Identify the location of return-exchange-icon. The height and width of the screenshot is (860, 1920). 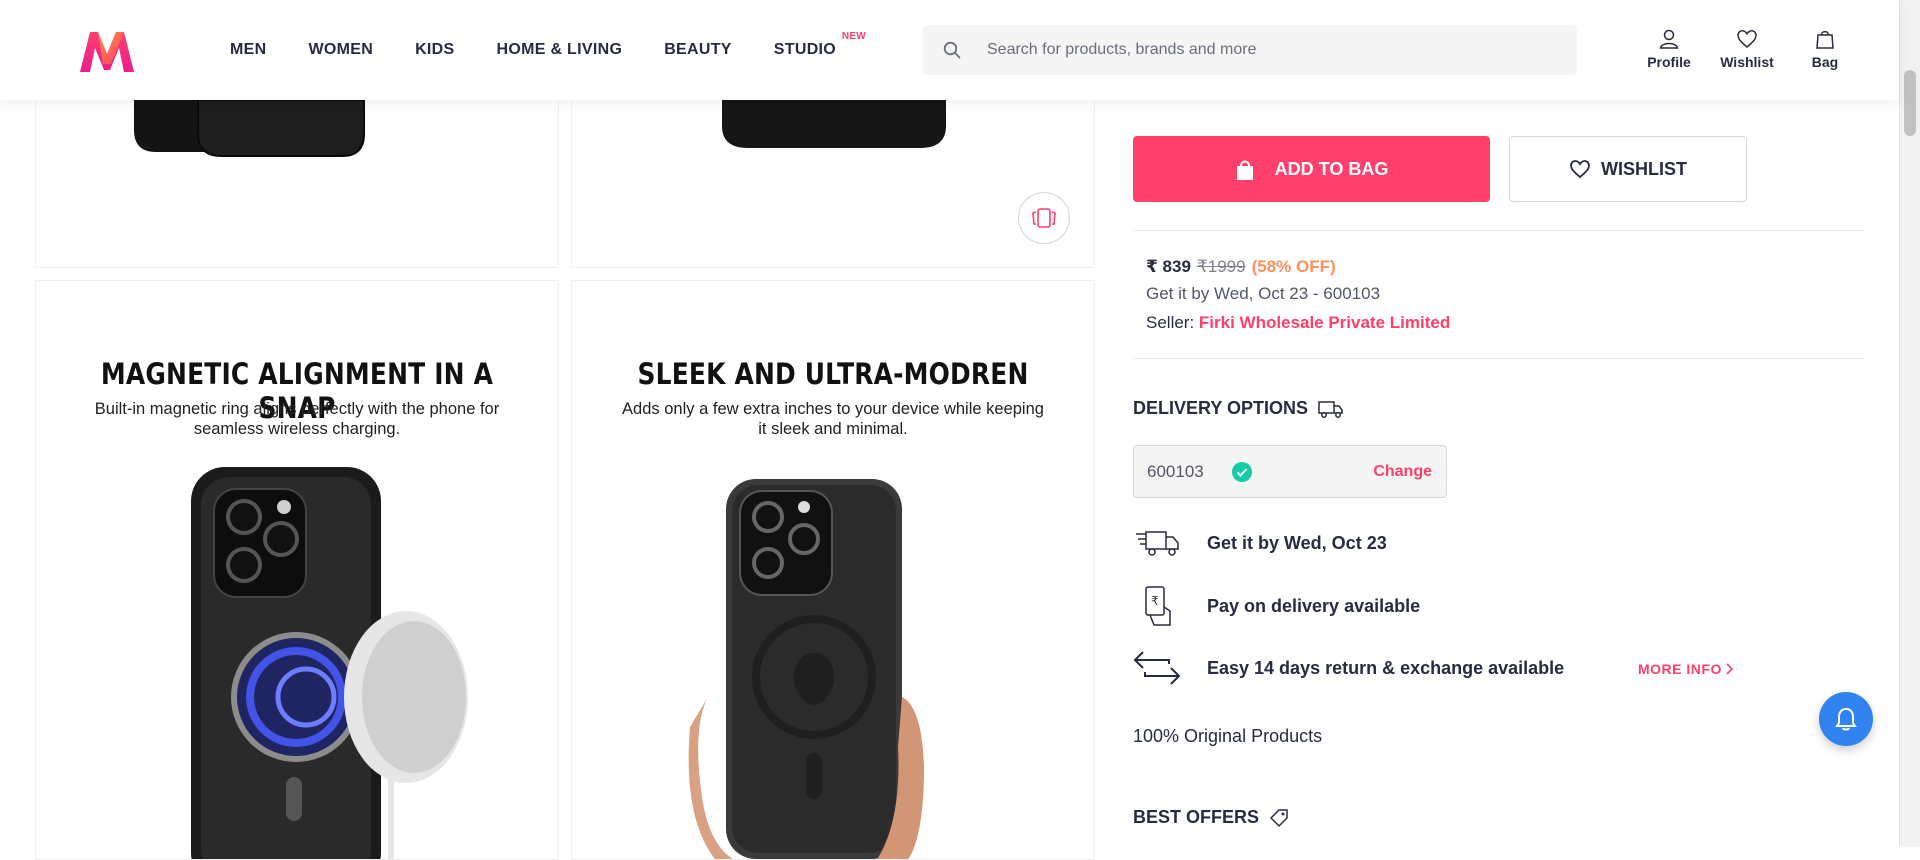
(1157, 668).